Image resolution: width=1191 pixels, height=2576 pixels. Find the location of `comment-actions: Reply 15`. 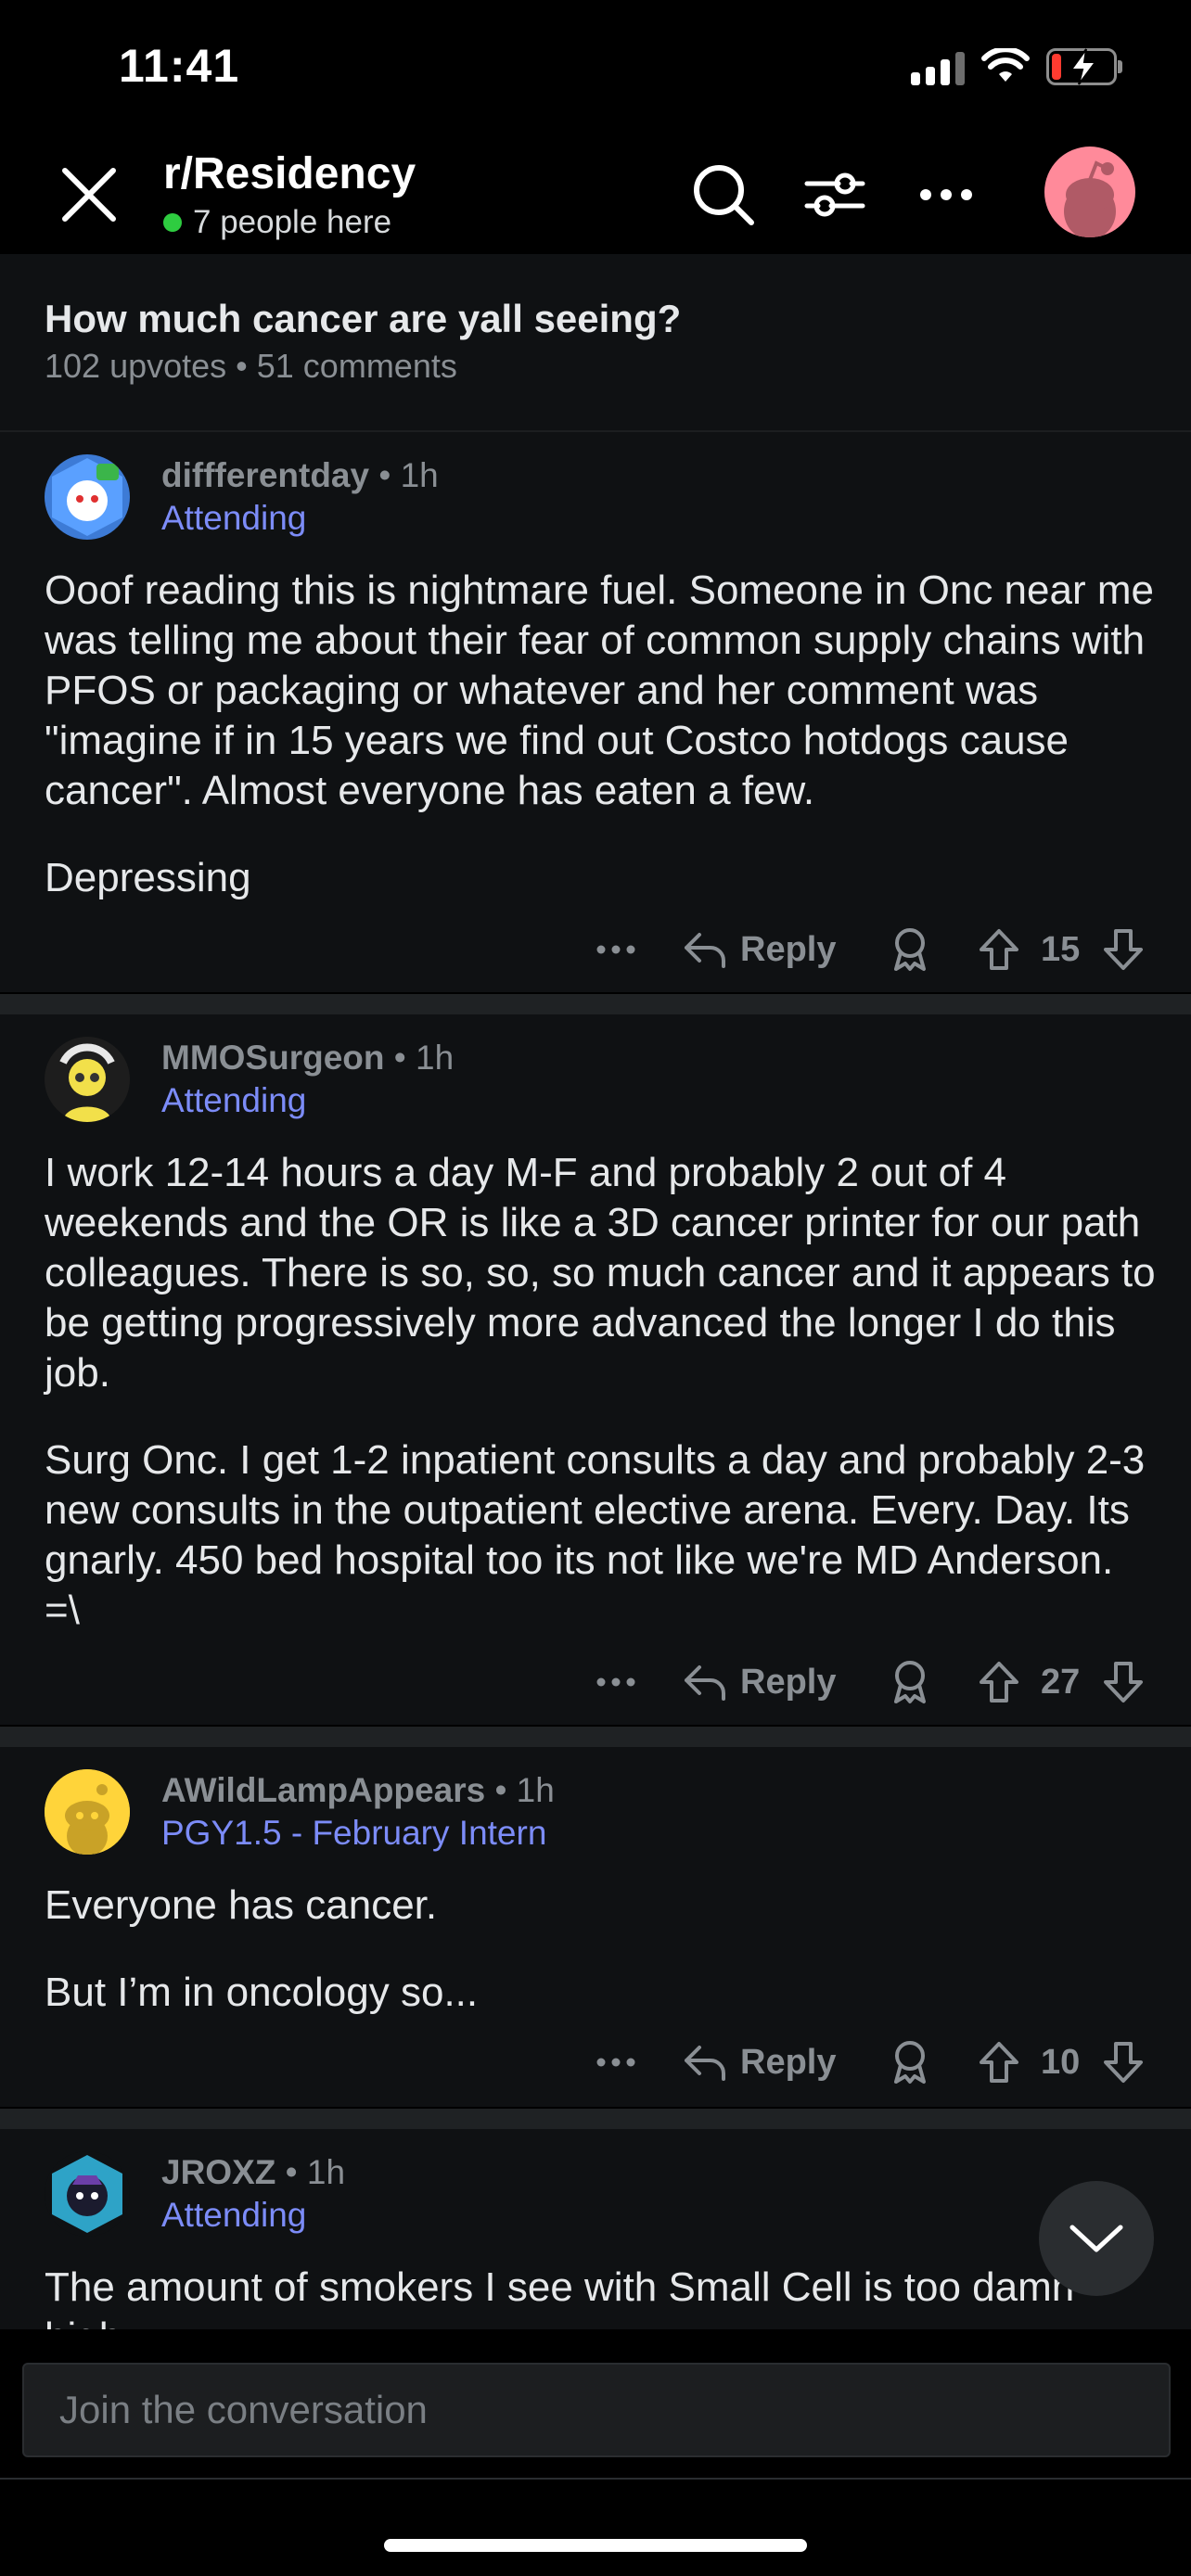

comment-actions: Reply 15 is located at coordinates (595, 950).